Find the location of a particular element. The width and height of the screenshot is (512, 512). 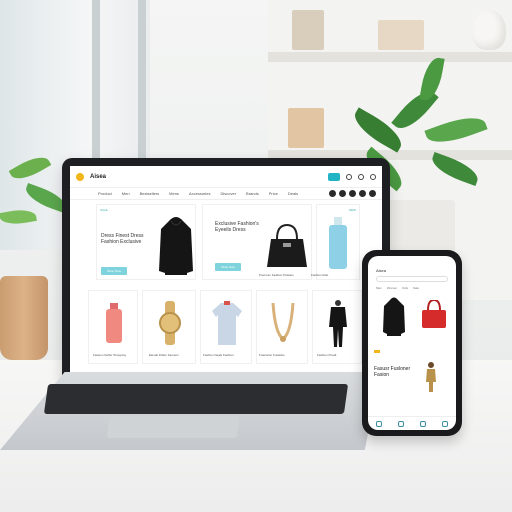

top-nav: Aisea is located at coordinates (226, 177).